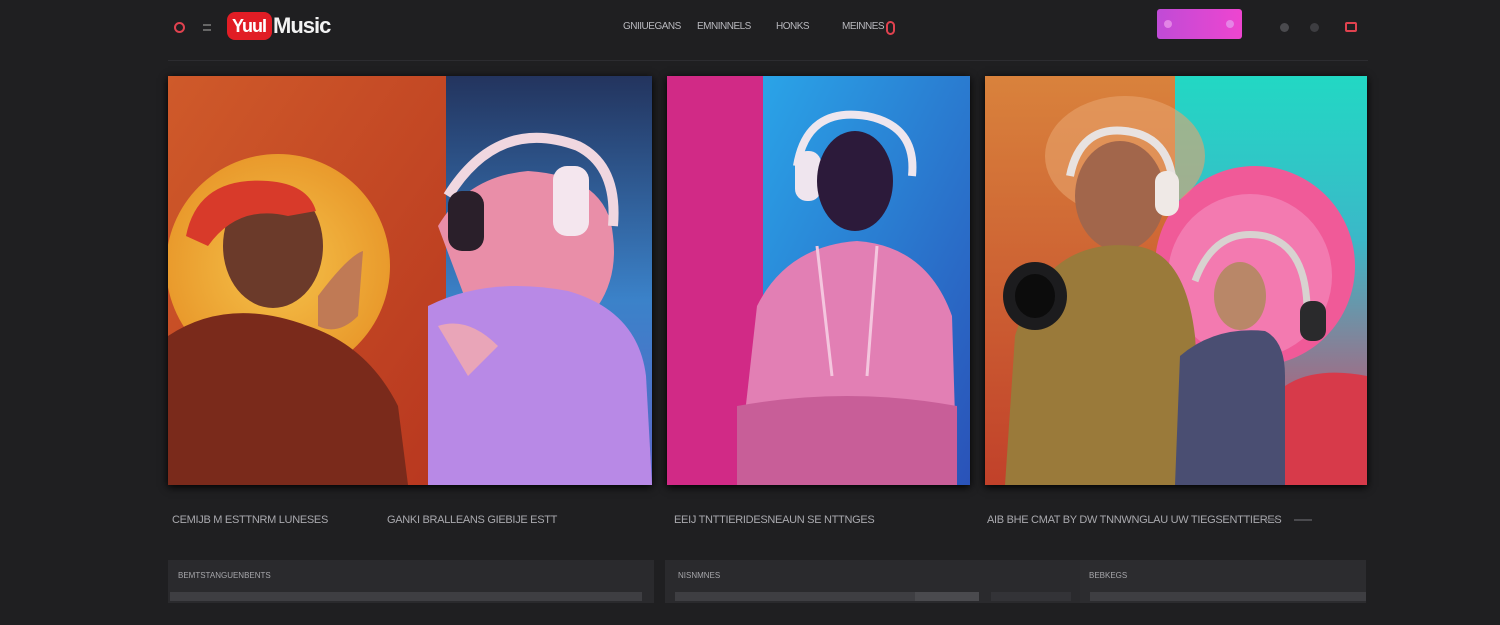 The width and height of the screenshot is (1500, 625). I want to click on primary-cta-button, so click(1199, 24).